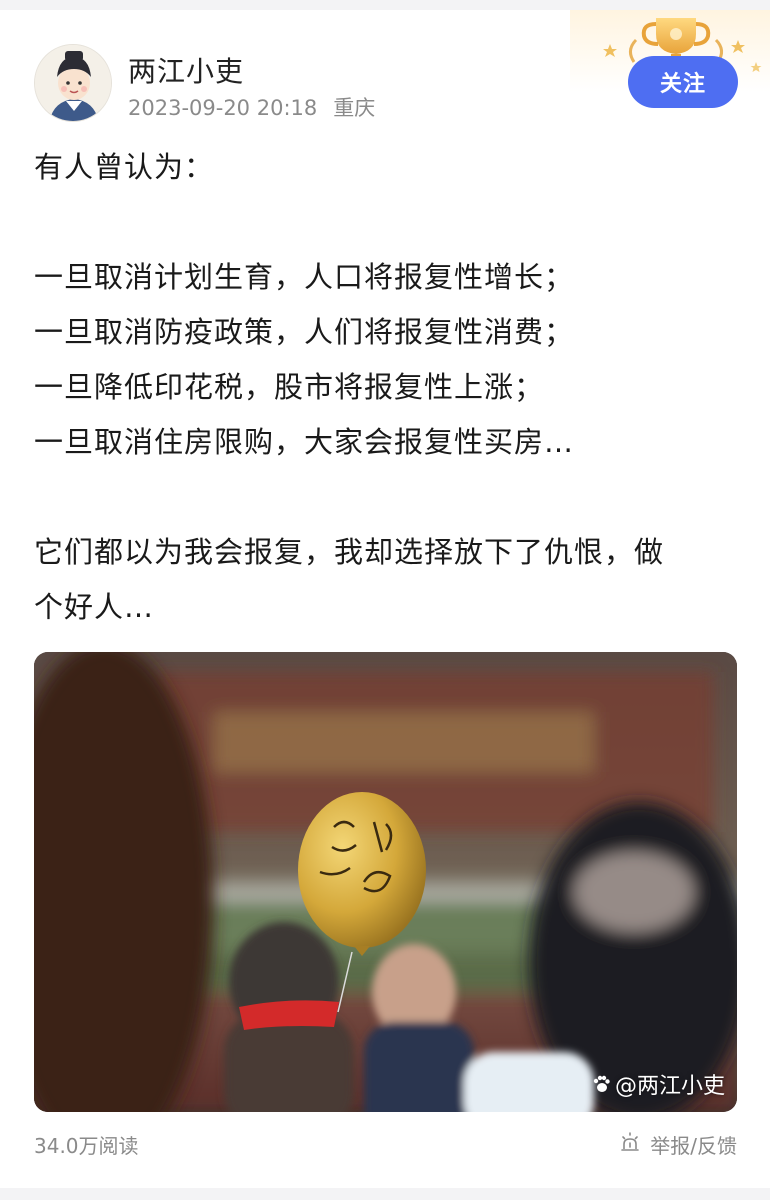 The height and width of the screenshot is (1200, 770). I want to click on post-line: 一旦取消计划生育，人口将报复性增长；, so click(304, 277).